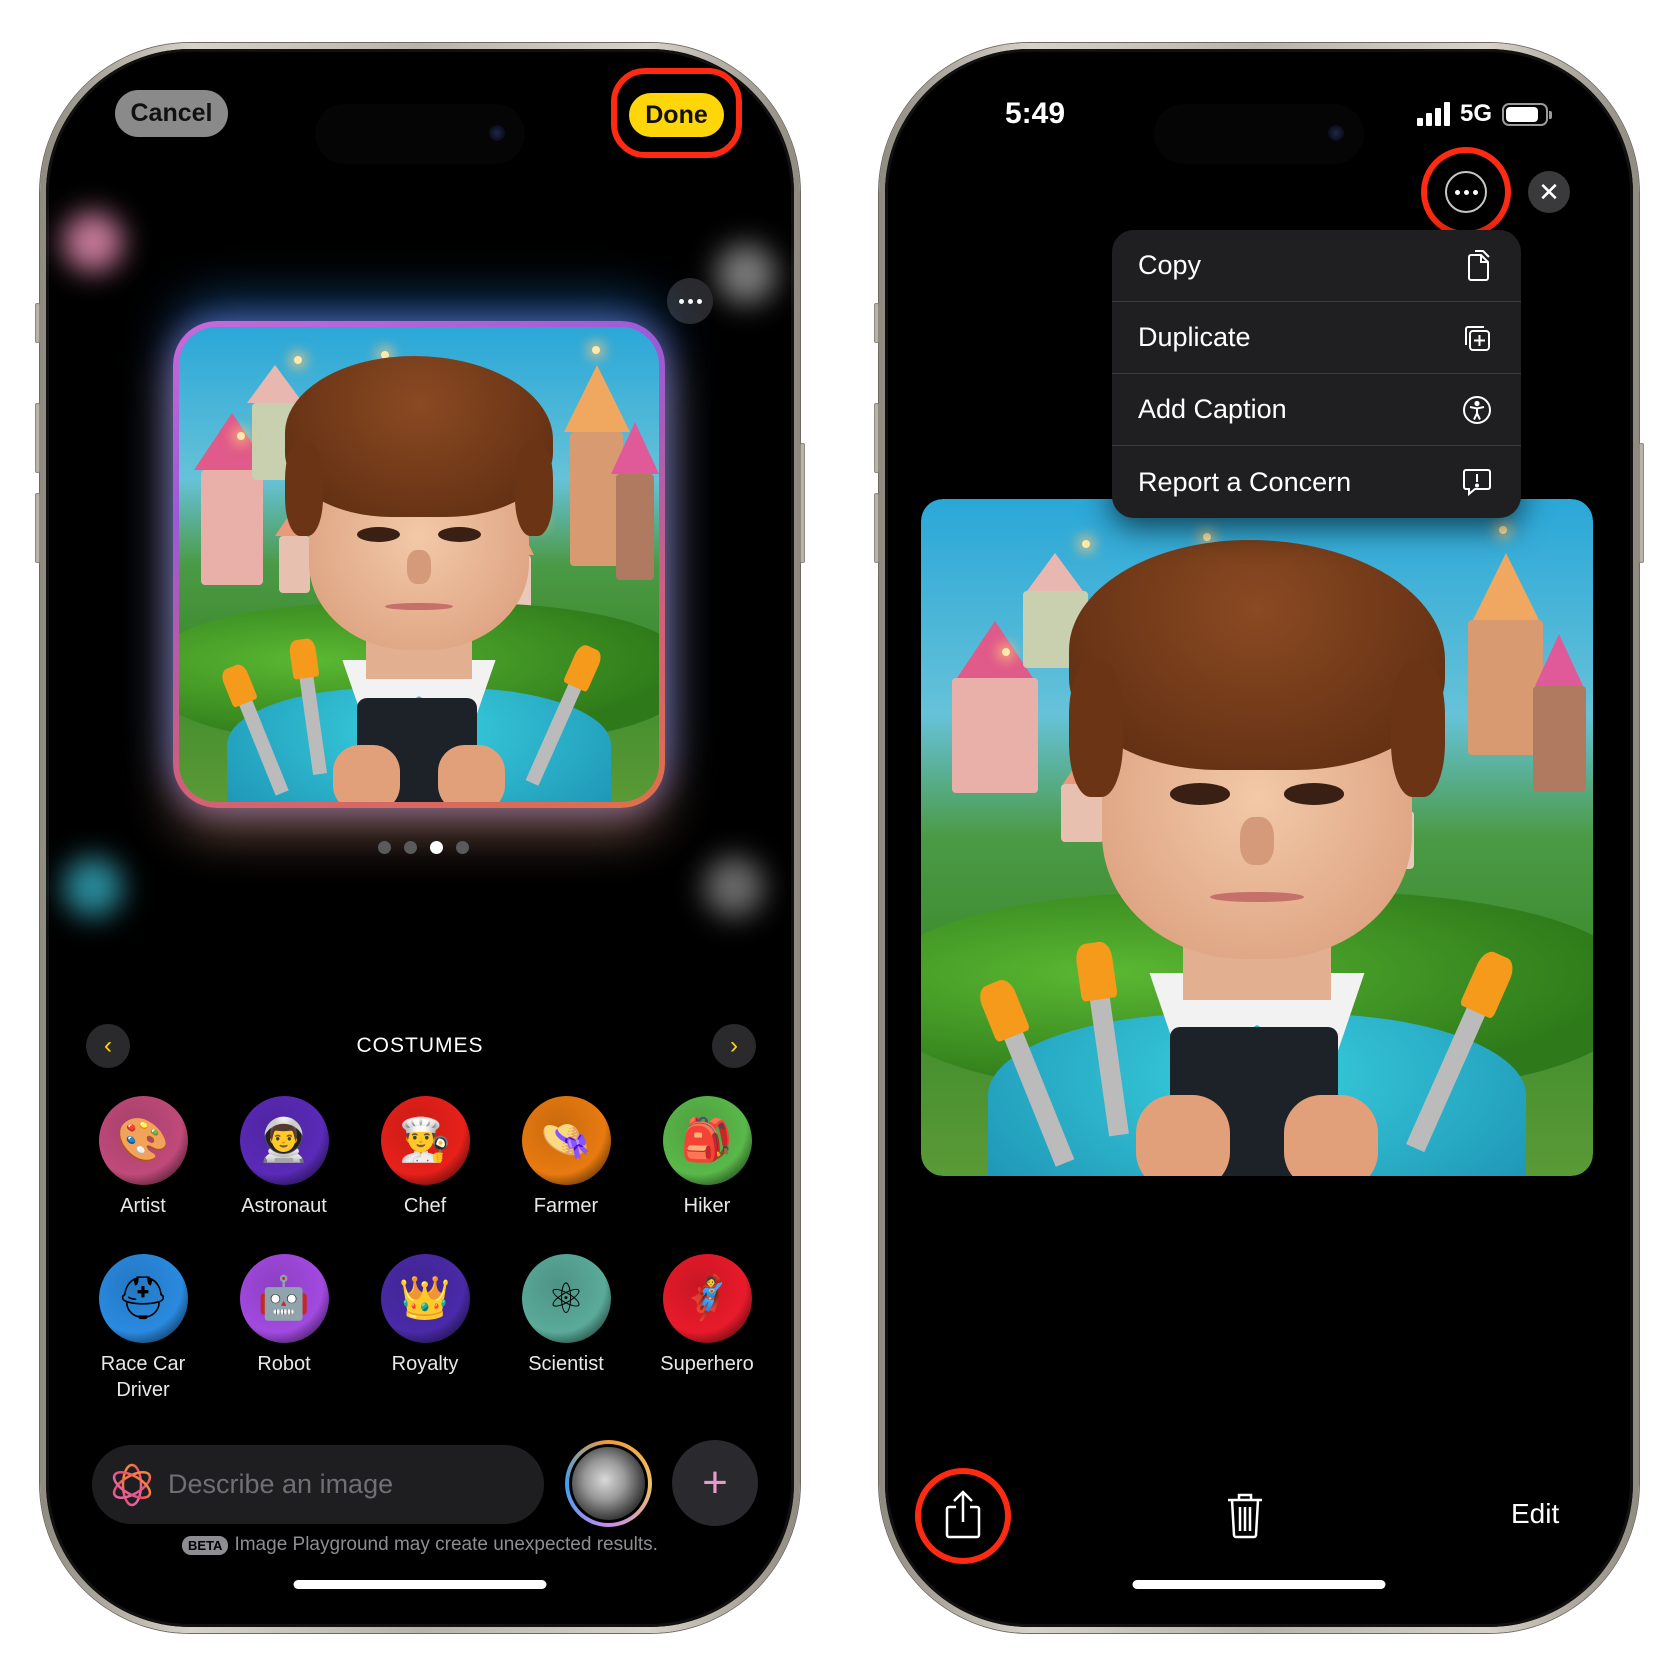  Describe the element at coordinates (171, 113) in the screenshot. I see `cancel-button: Cancel` at that location.